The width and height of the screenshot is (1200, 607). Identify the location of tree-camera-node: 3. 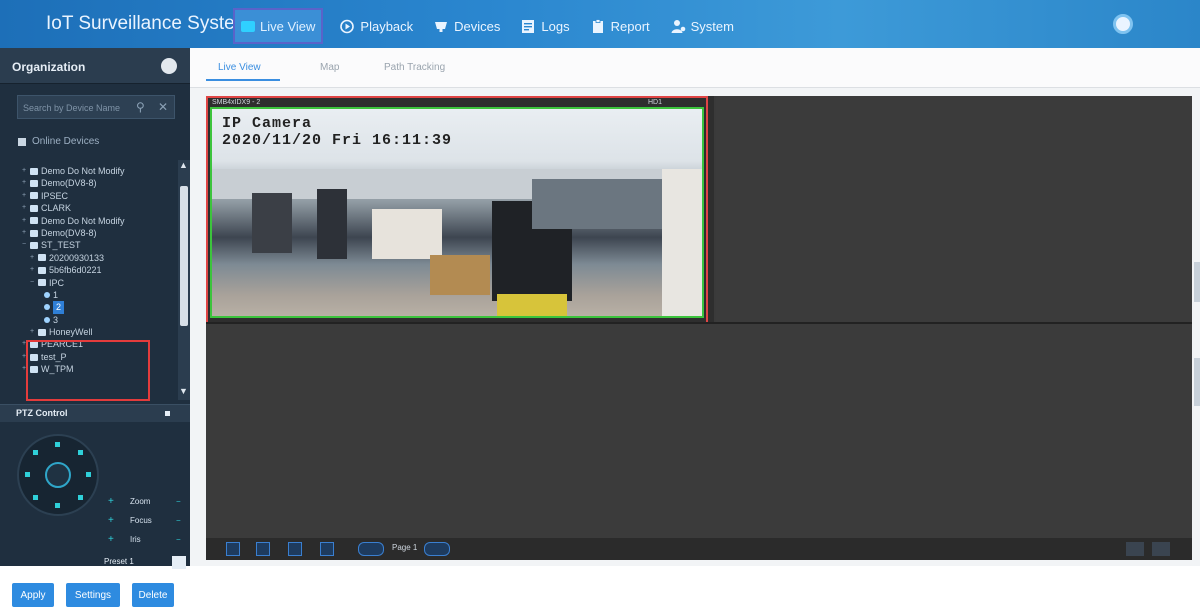
(98, 320).